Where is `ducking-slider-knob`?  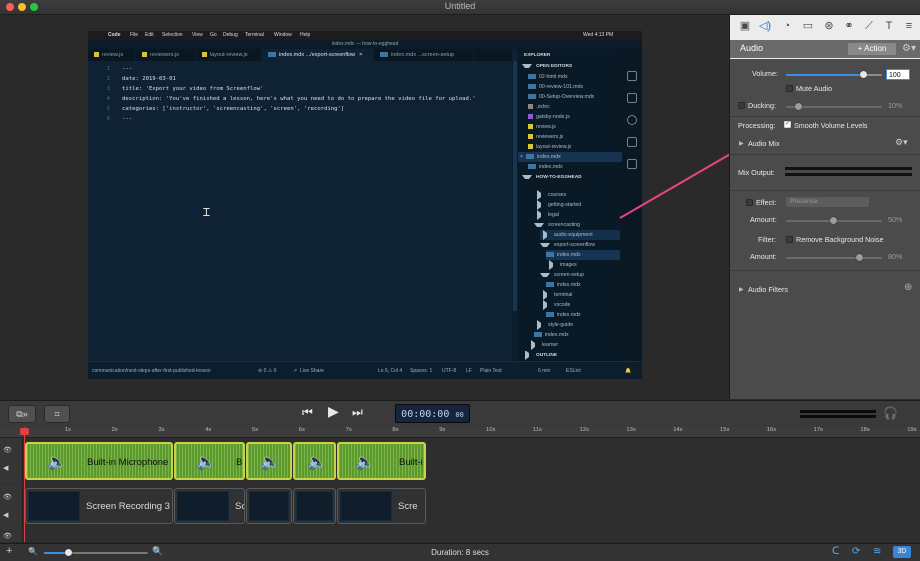
ducking-slider-knob is located at coordinates (798, 106).